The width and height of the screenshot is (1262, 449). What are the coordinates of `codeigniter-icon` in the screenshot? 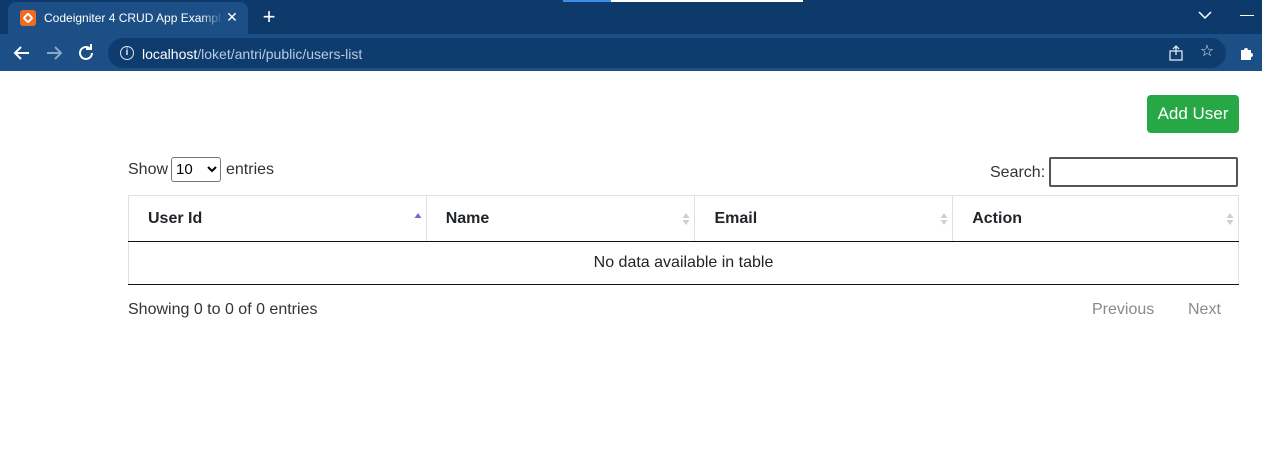 It's located at (28, 18).